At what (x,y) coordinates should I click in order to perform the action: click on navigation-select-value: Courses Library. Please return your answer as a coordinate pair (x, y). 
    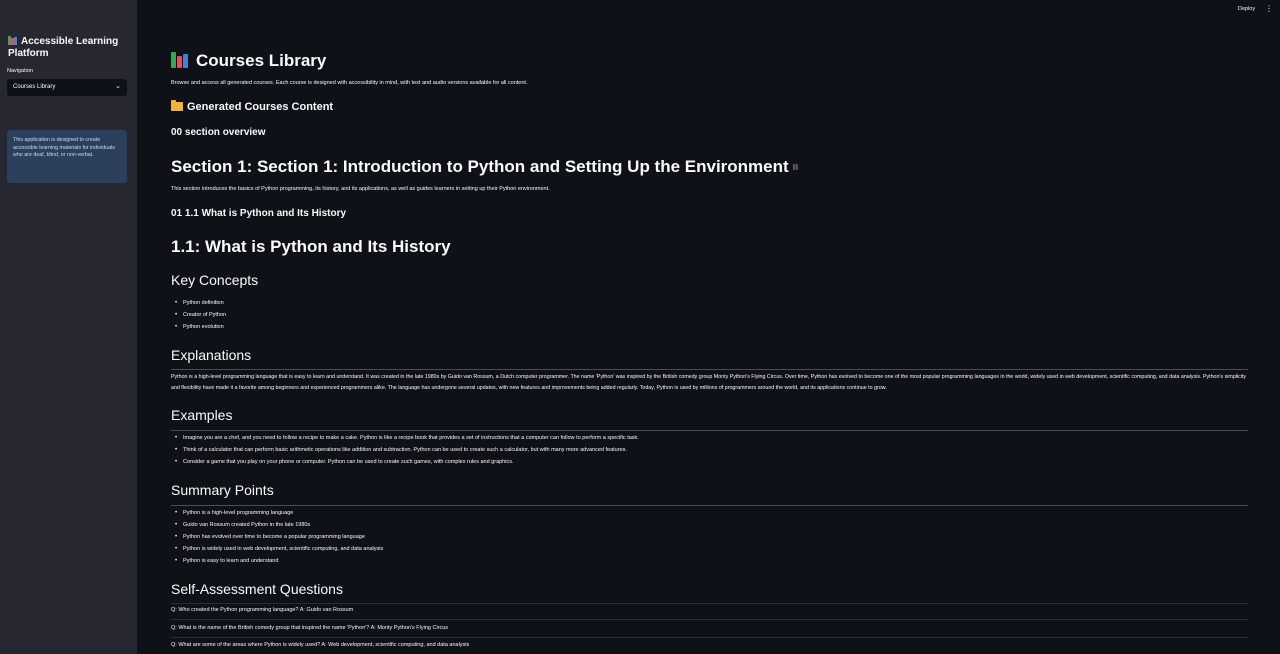
    Looking at the image, I should click on (34, 87).